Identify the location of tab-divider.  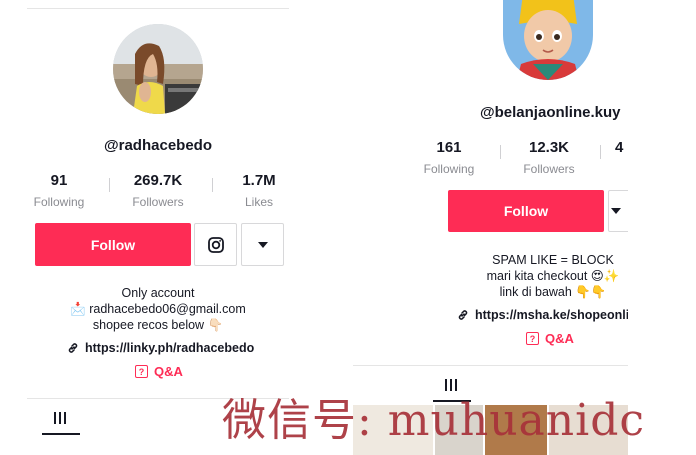
(490, 365).